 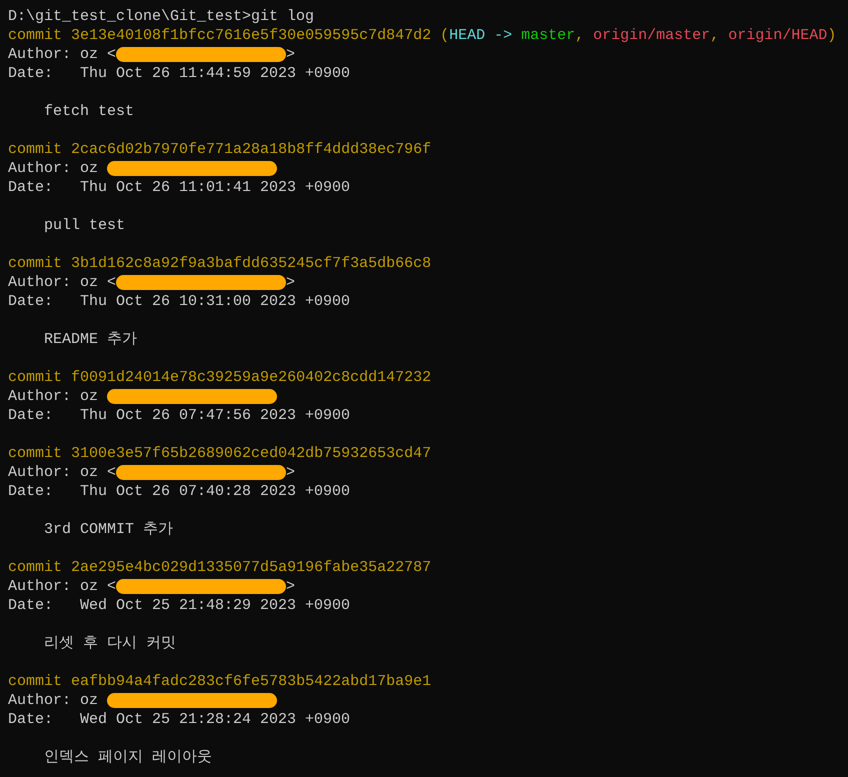 What do you see at coordinates (91, 339) in the screenshot?
I see `commit-message: README 추가` at bounding box center [91, 339].